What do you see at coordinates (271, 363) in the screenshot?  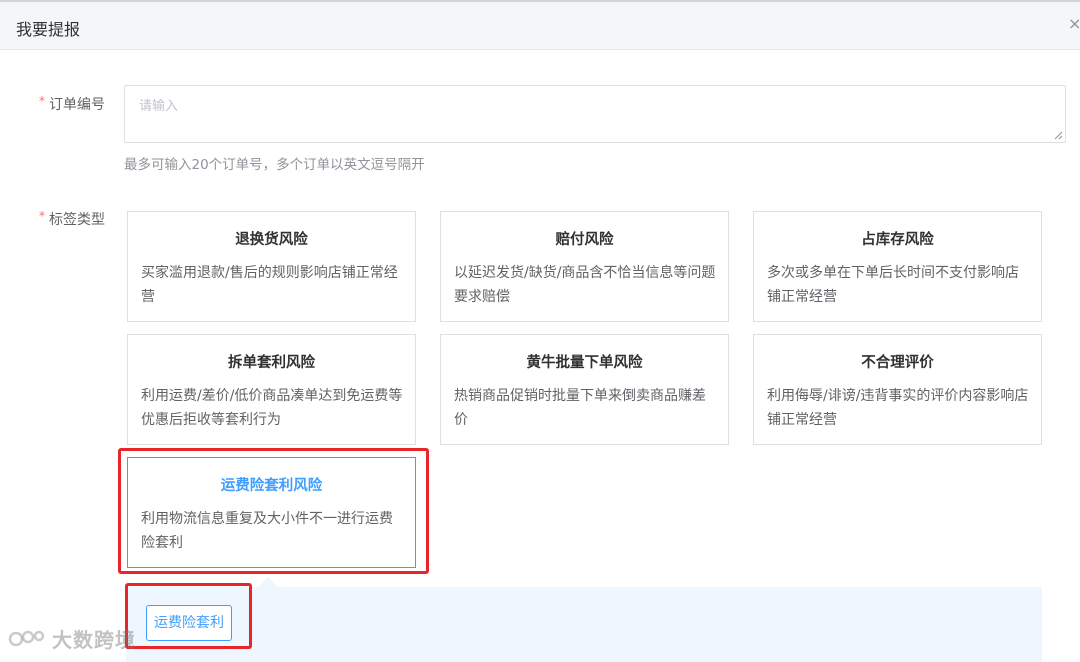 I see `tag-option-title: 拆单套利风险` at bounding box center [271, 363].